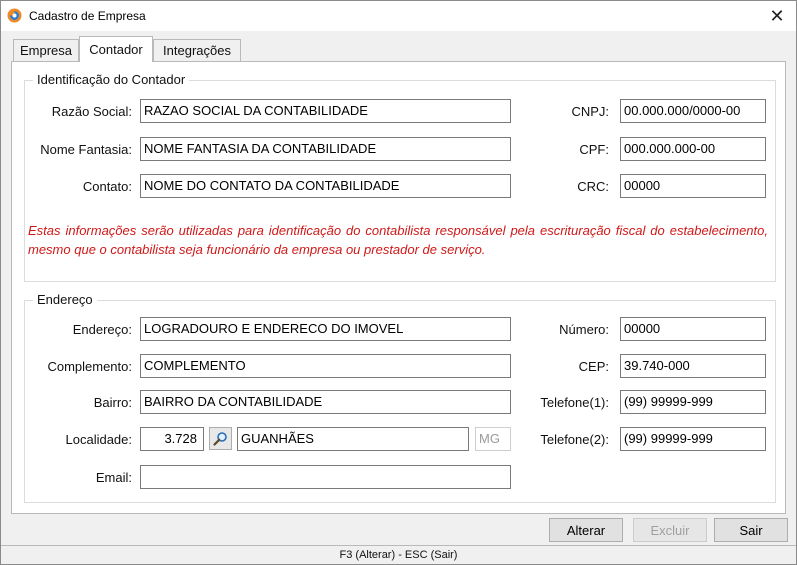 This screenshot has height=565, width=797. What do you see at coordinates (113, 477) in the screenshot?
I see `email-label: Email:` at bounding box center [113, 477].